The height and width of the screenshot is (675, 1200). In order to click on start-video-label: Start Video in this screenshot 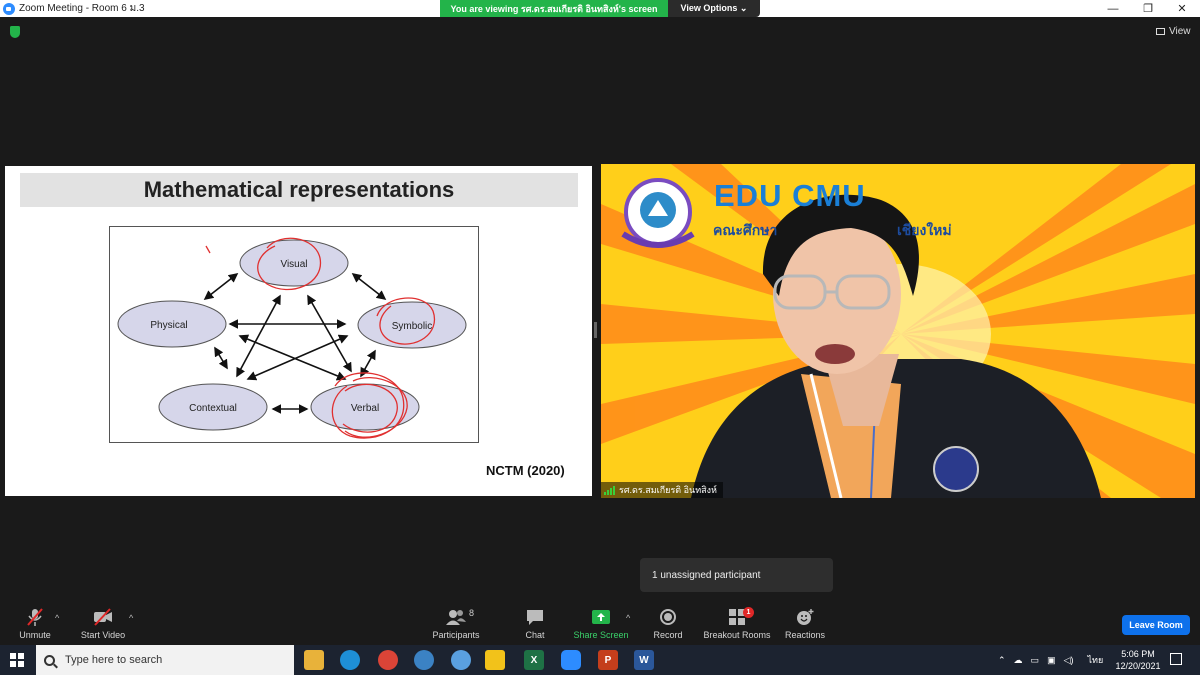, I will do `click(103, 635)`.